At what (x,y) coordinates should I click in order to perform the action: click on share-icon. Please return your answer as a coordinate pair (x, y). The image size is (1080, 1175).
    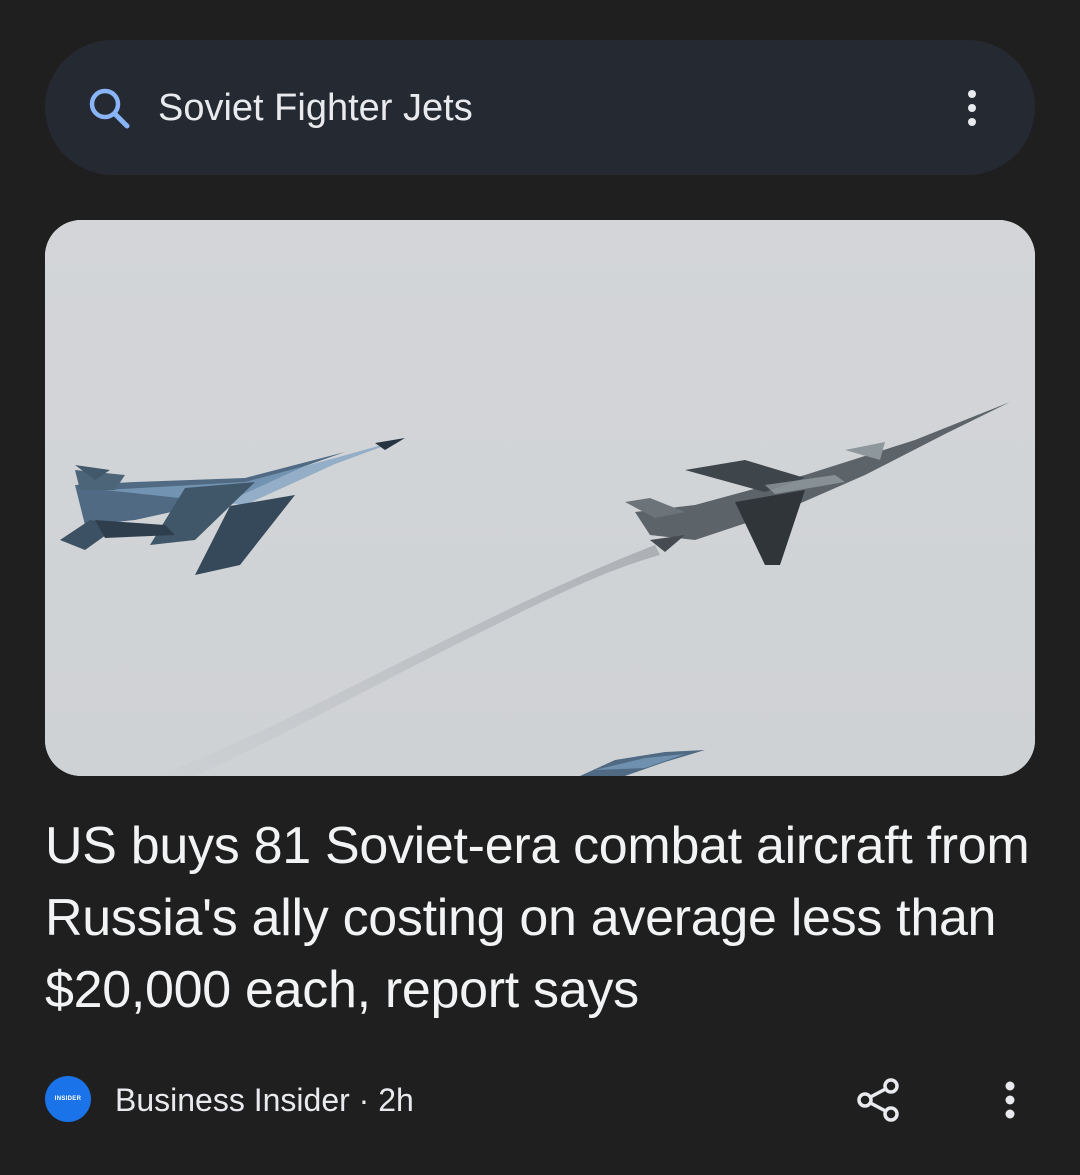
    Looking at the image, I should click on (879, 1100).